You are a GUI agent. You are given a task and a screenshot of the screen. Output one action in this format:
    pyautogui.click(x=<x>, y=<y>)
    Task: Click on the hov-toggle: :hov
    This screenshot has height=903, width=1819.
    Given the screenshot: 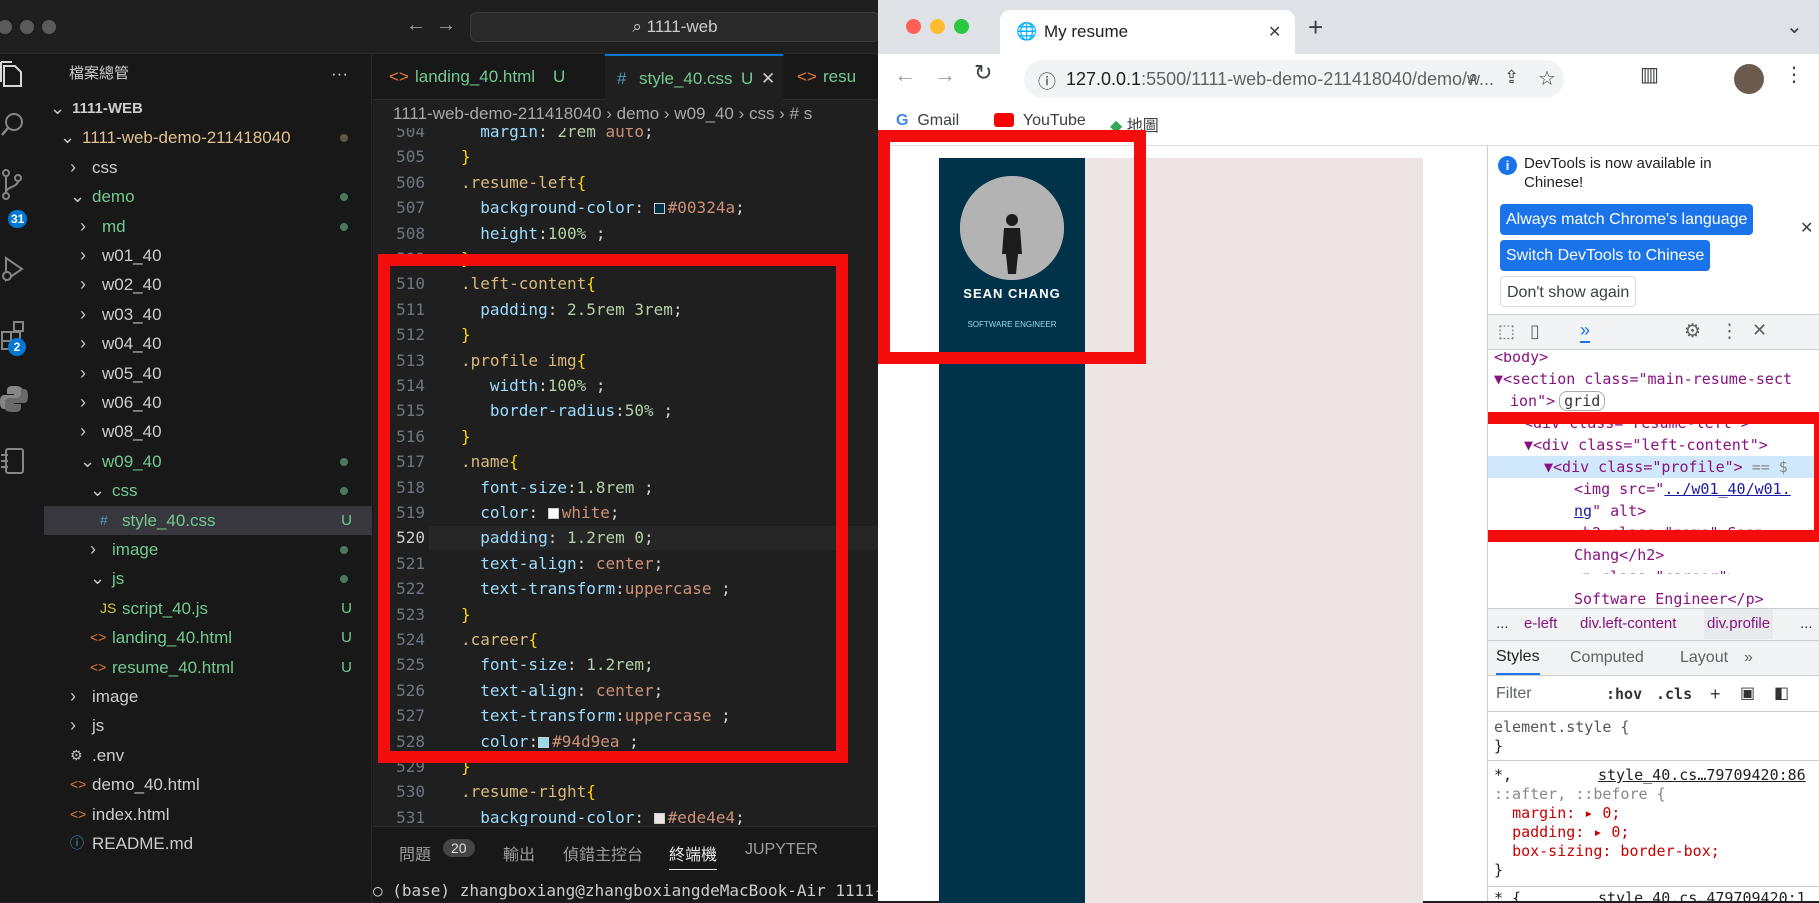 What is the action you would take?
    pyautogui.click(x=1624, y=694)
    